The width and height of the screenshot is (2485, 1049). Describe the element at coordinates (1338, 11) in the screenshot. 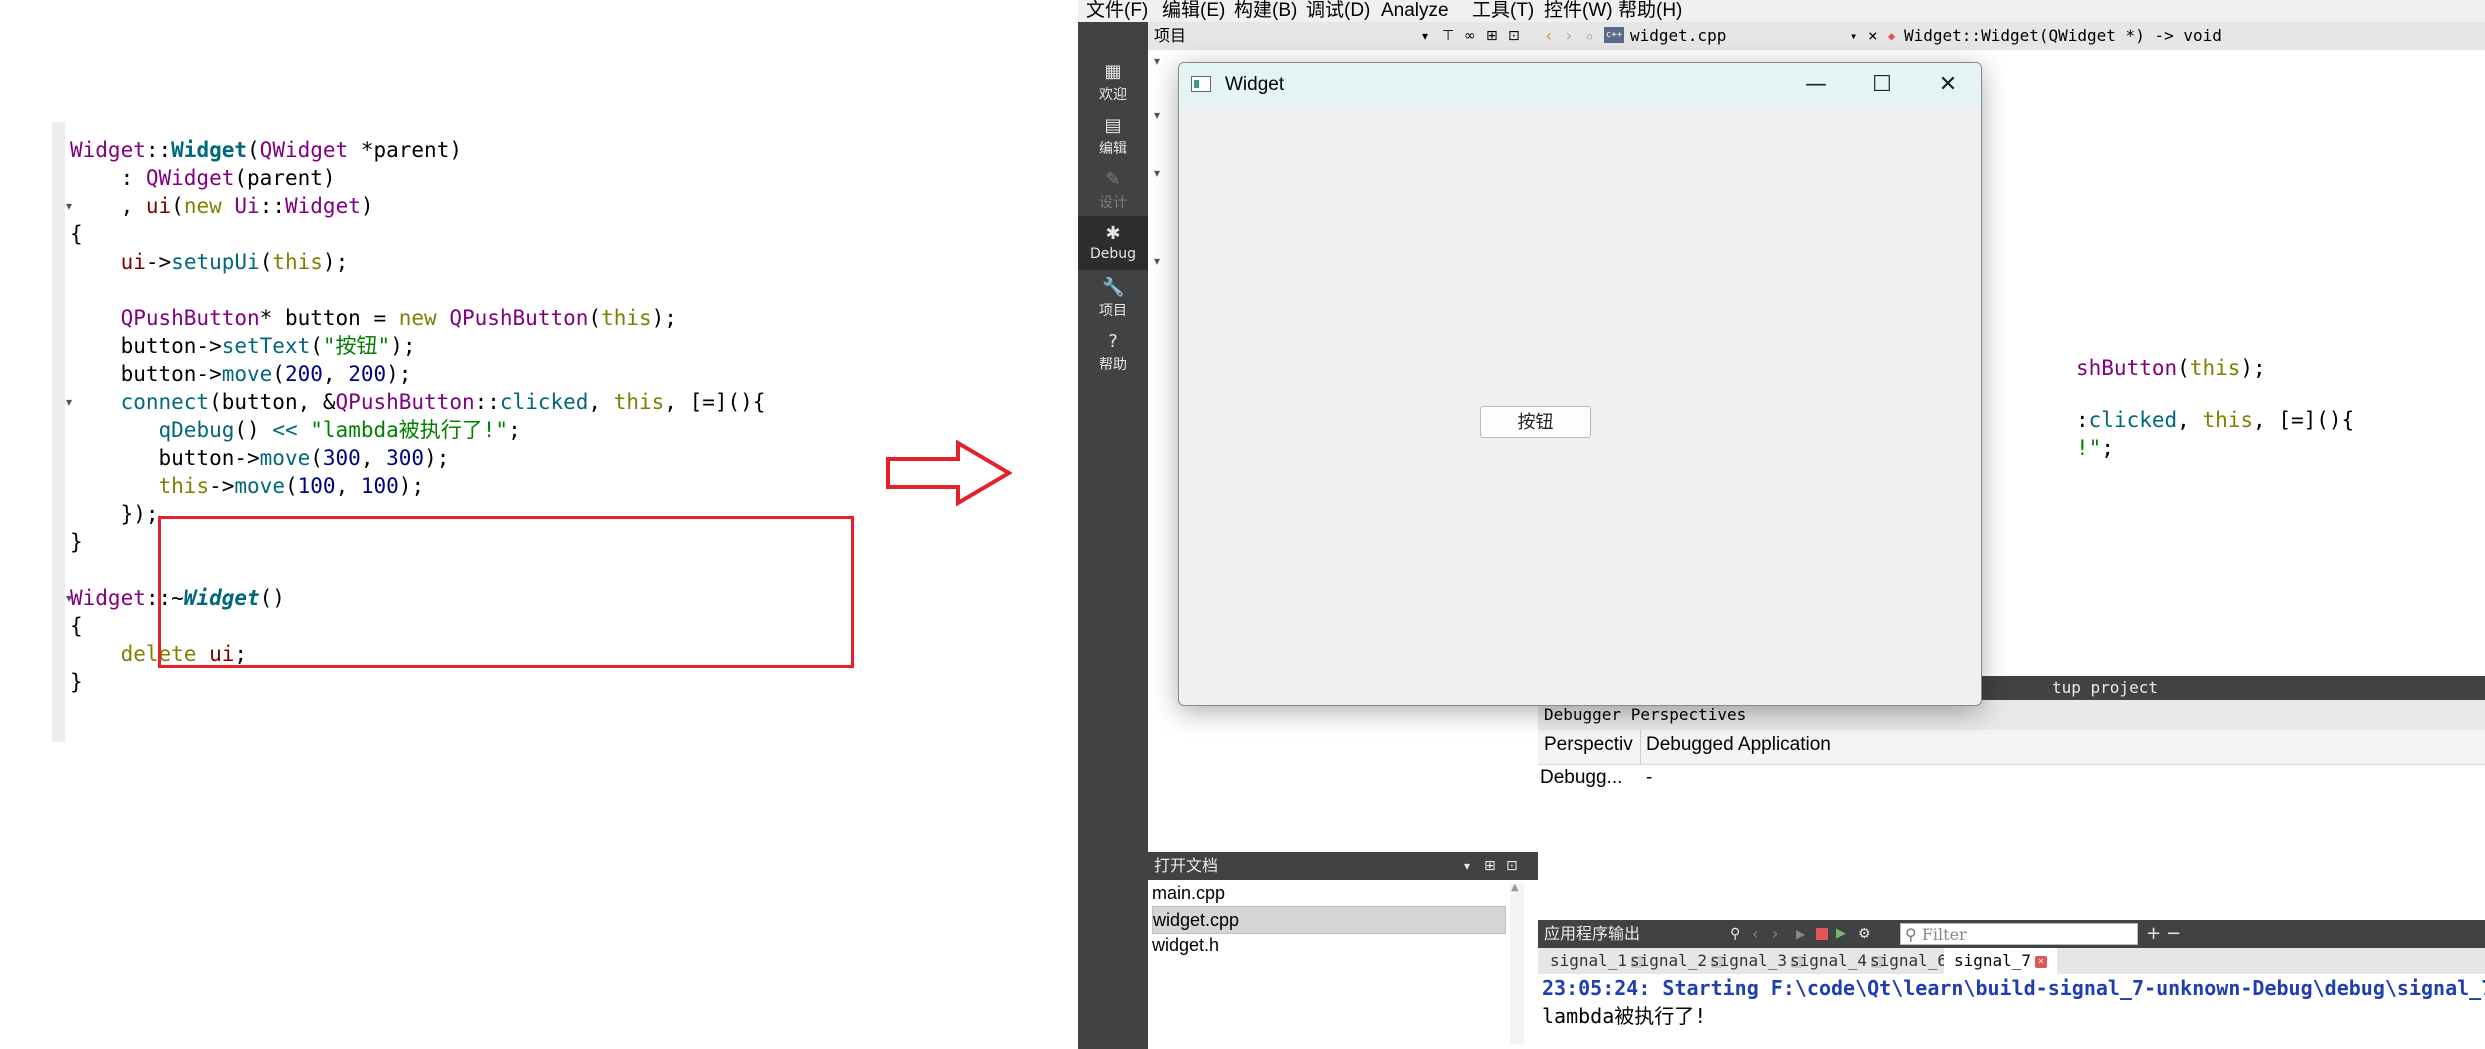

I see `menu-debug: 调试(D)` at that location.